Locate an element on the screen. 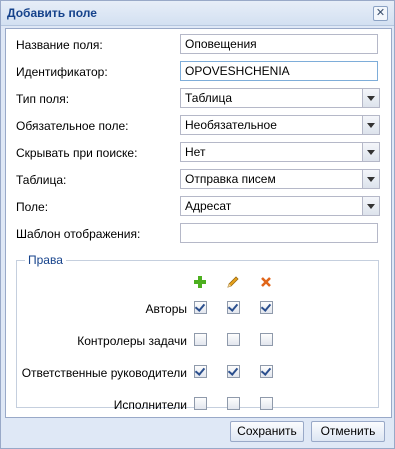 The width and height of the screenshot is (395, 449). field-type-label: Тип поля: is located at coordinates (43, 99).